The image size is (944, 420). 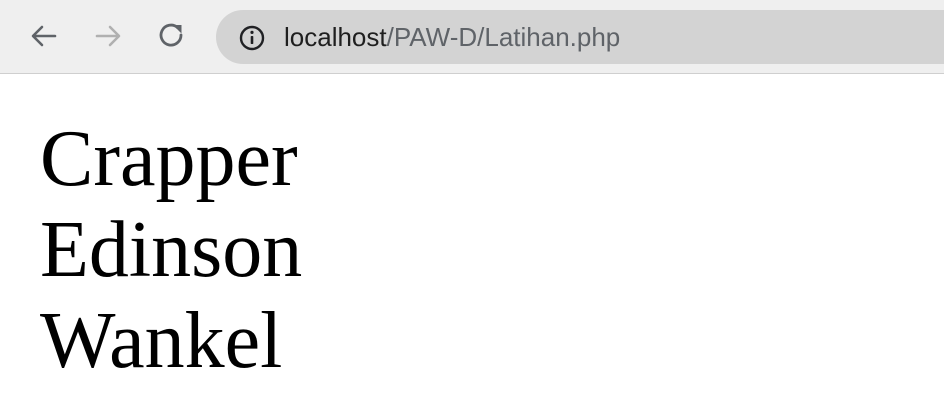 I want to click on forward-button, so click(x=108, y=36).